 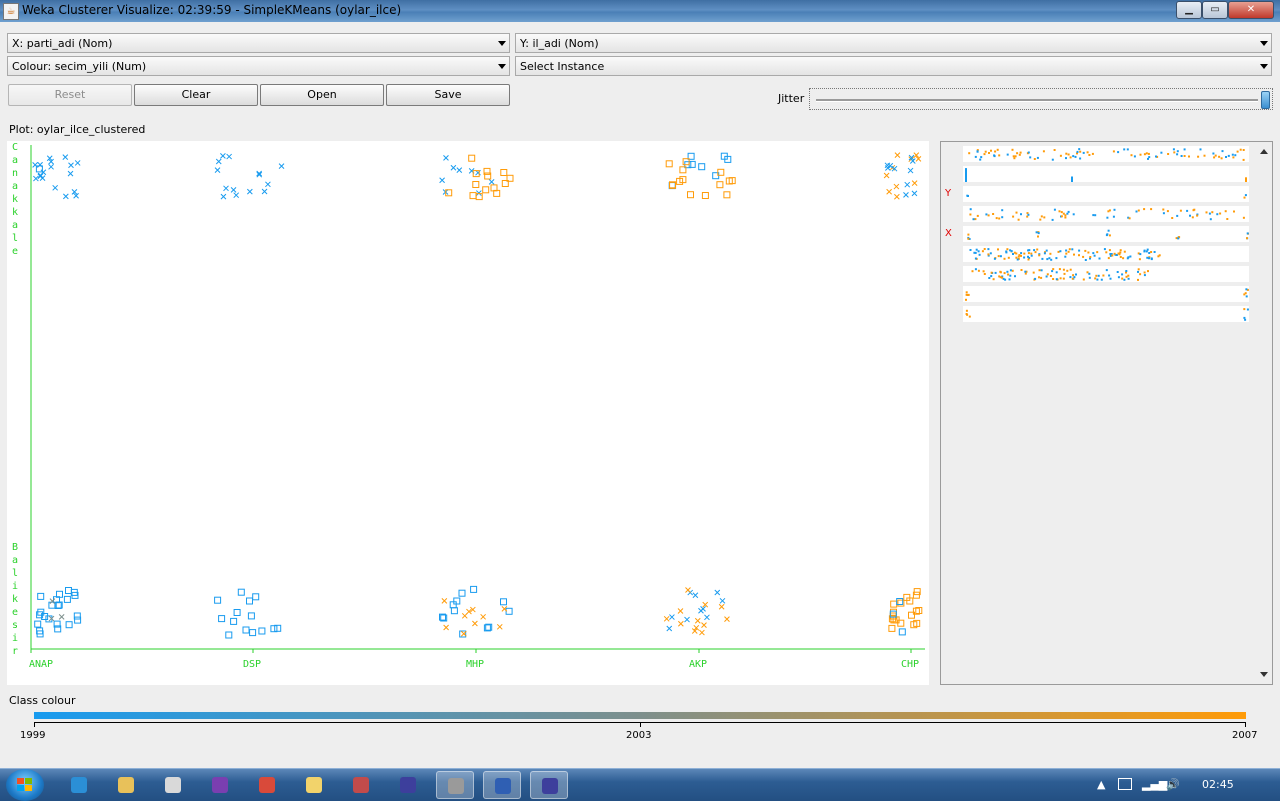 What do you see at coordinates (893, 43) in the screenshot?
I see `y-axis-select: Y: il_adi (Nom)` at bounding box center [893, 43].